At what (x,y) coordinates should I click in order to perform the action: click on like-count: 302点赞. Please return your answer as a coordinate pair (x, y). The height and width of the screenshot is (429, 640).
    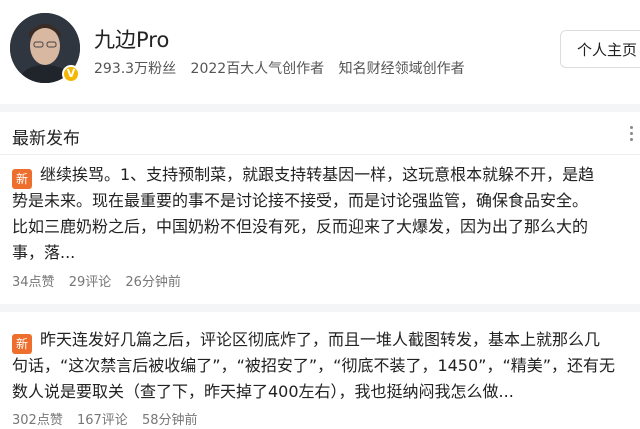
    Looking at the image, I should click on (37, 420).